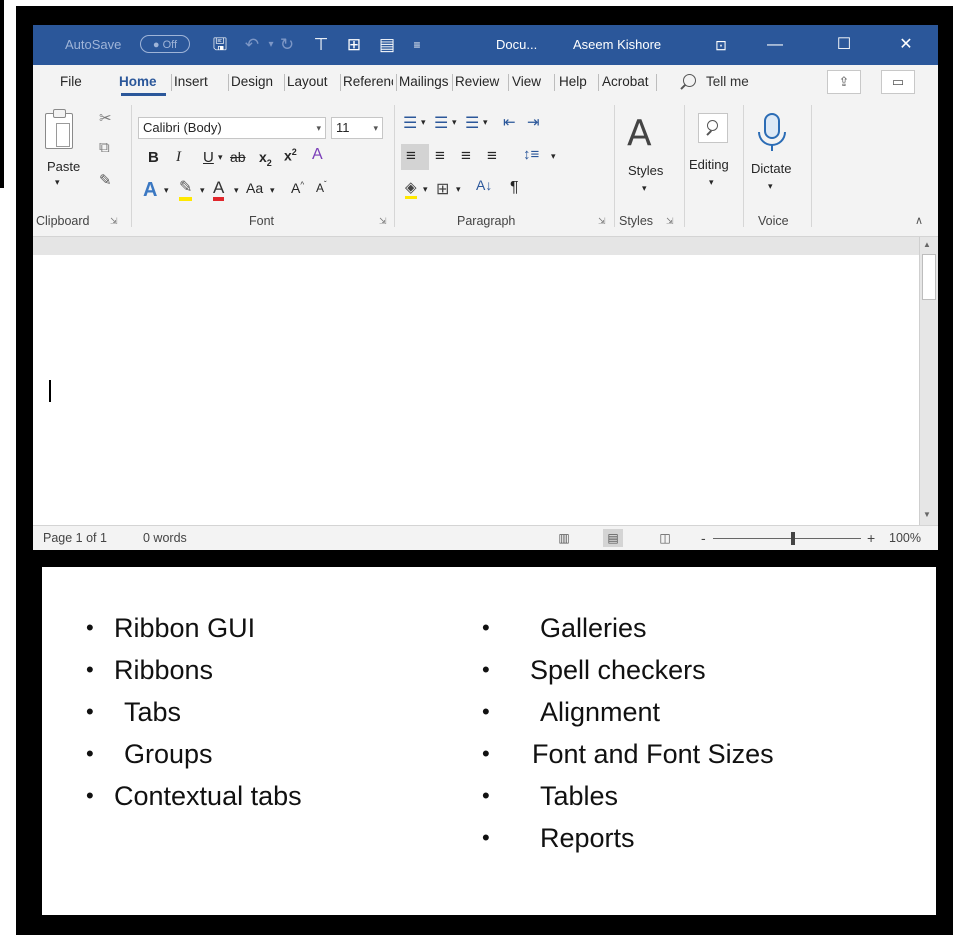  I want to click on tab-layout: Layout, so click(312, 82).